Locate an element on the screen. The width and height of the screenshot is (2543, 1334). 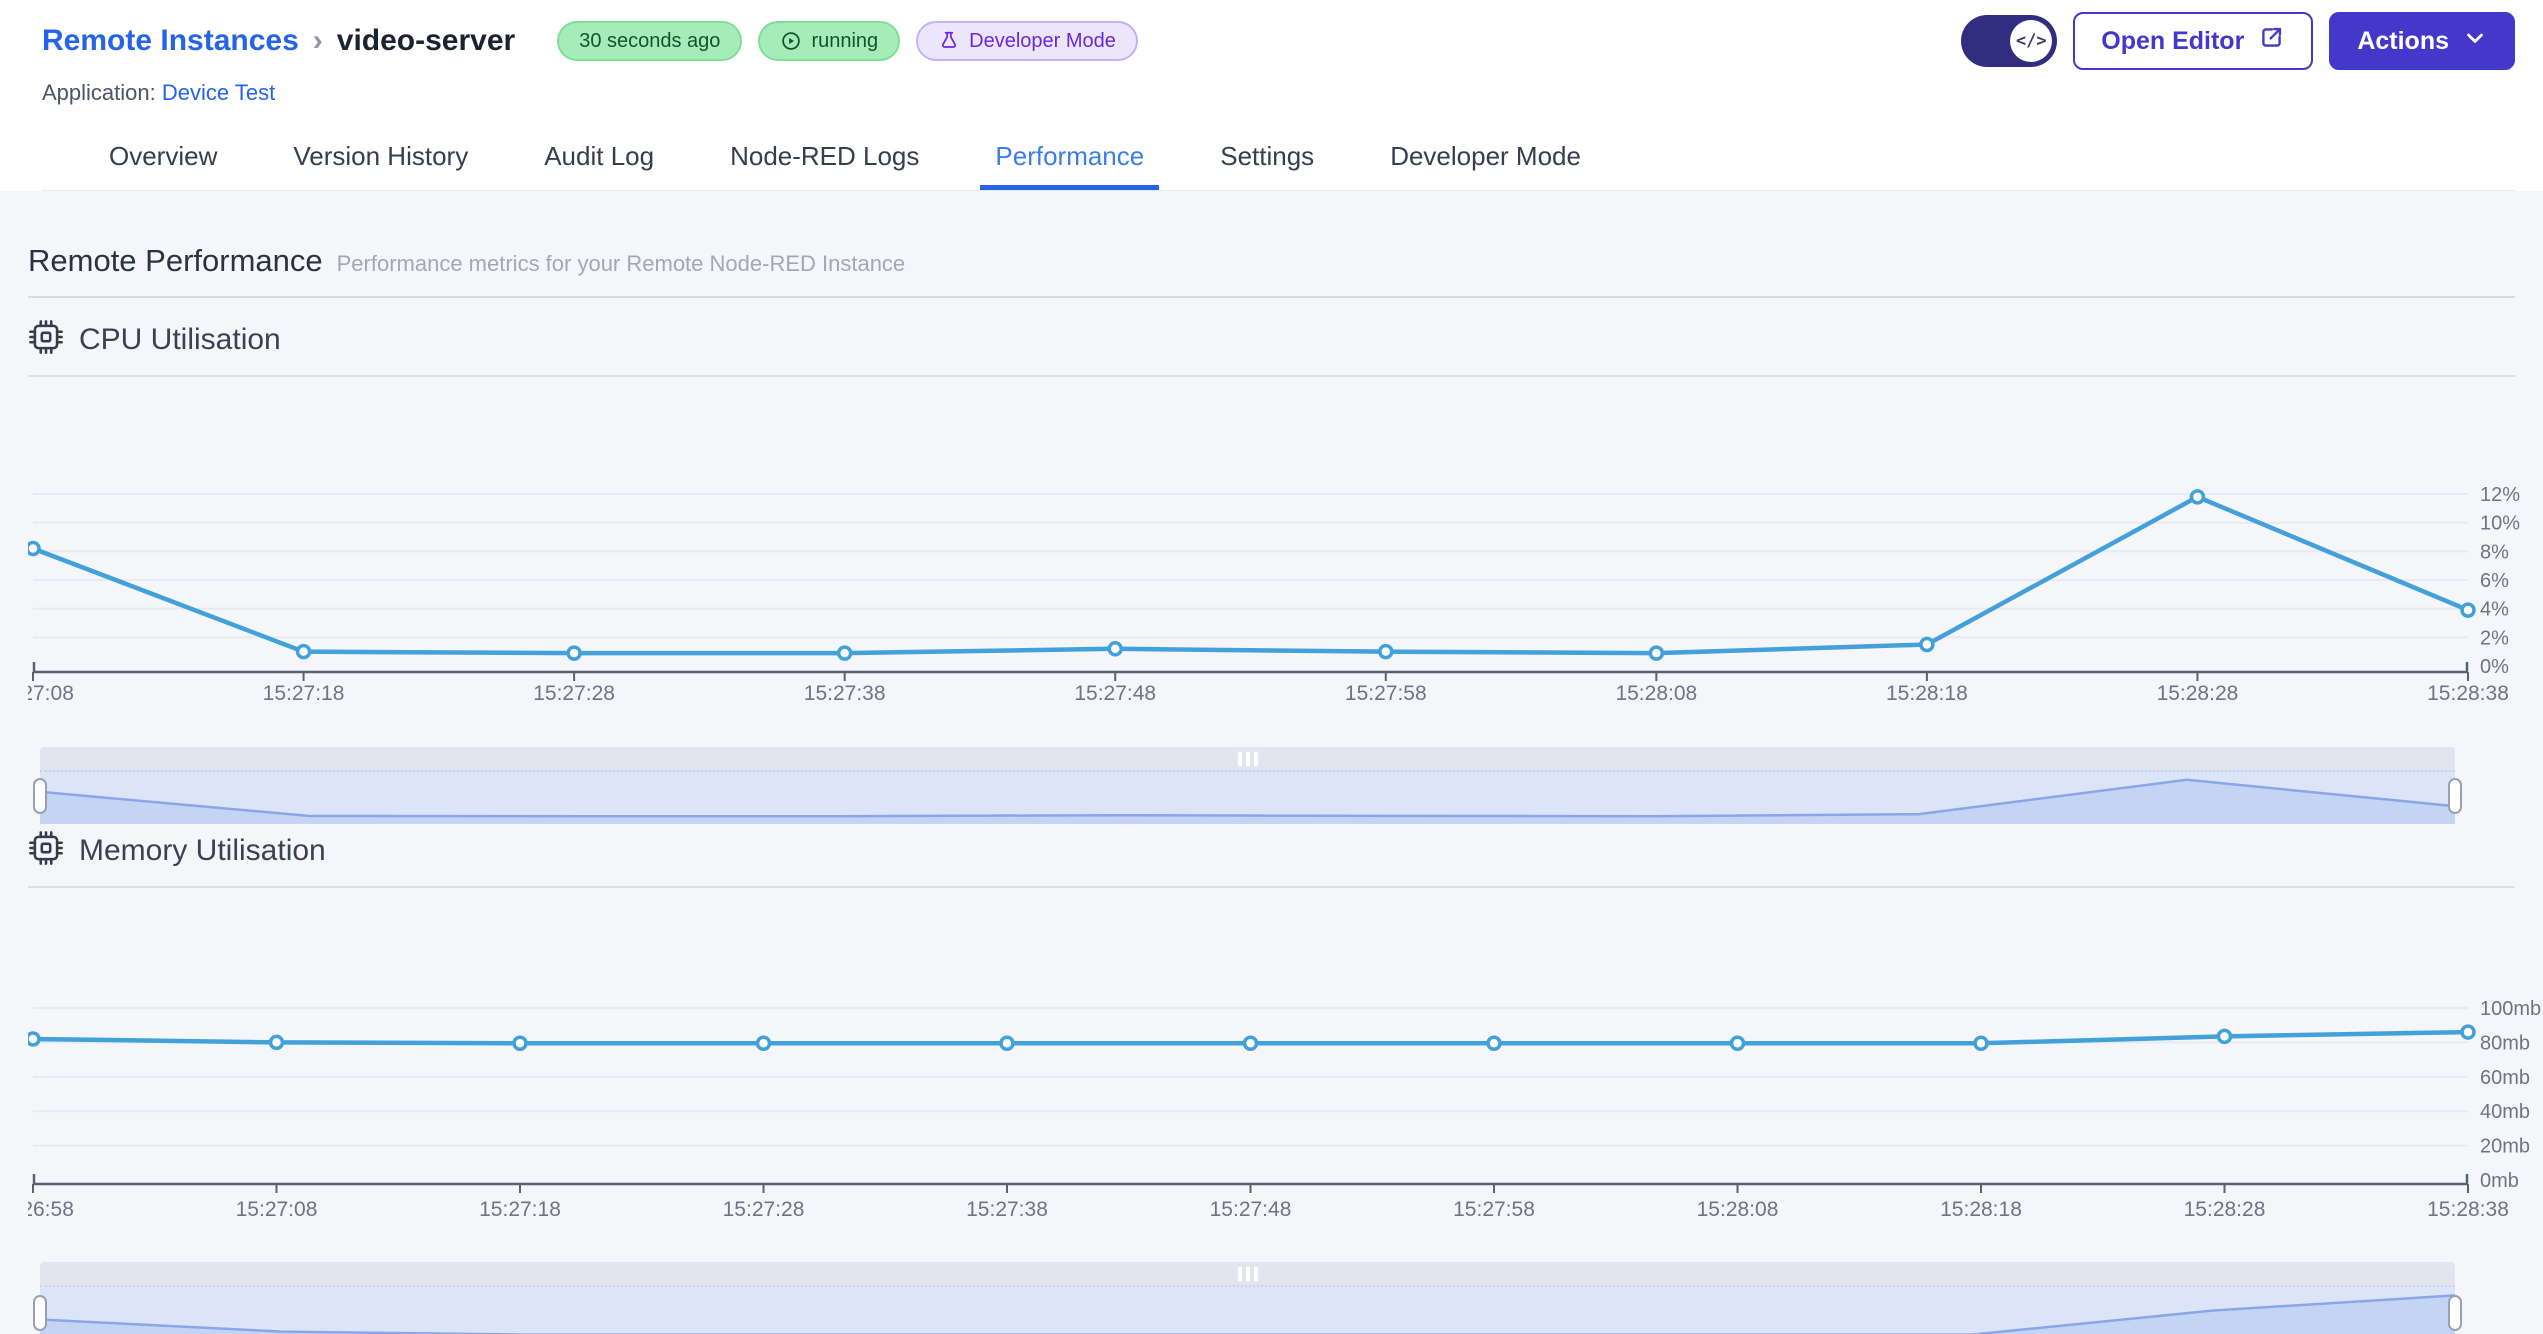
tab-overview: Overview is located at coordinates (163, 158).